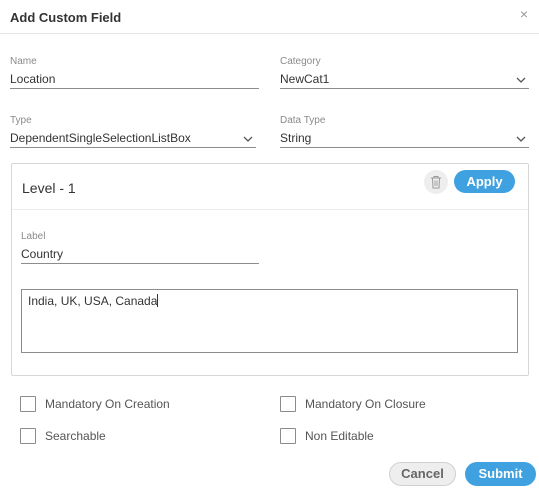  I want to click on level-label-value: Country, so click(42, 254).